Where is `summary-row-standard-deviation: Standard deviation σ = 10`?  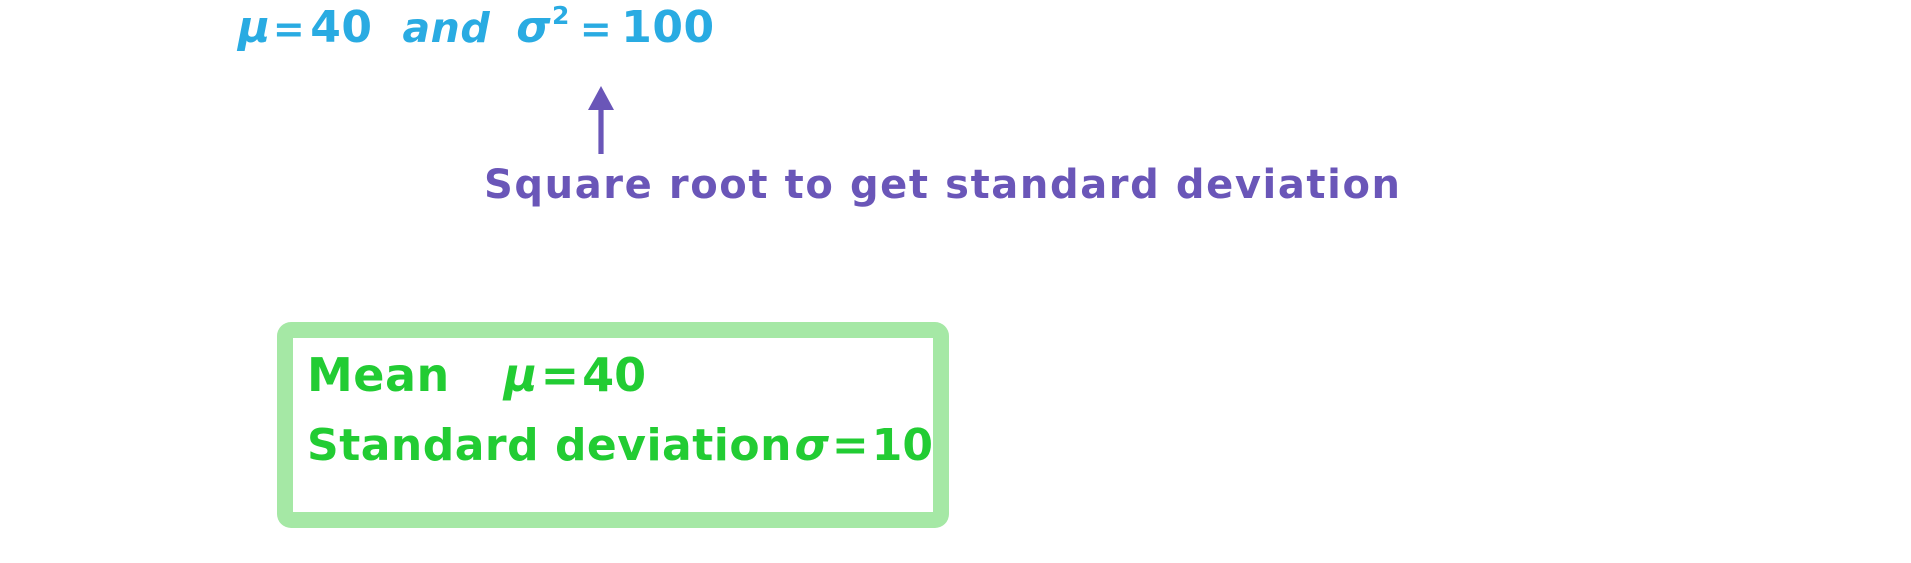
summary-row-standard-deviation: Standard deviation σ = 10 is located at coordinates (620, 446).